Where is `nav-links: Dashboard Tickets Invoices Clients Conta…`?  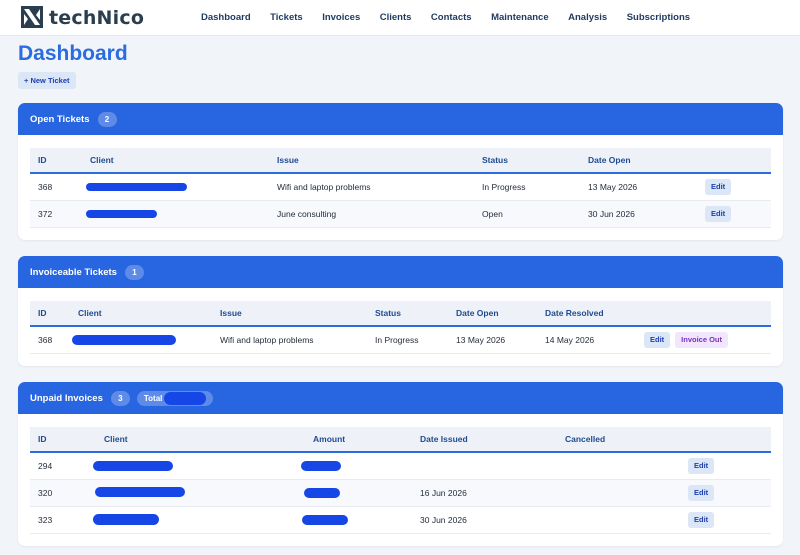
nav-links: Dashboard Tickets Invoices Clients Conta… is located at coordinates (455, 17).